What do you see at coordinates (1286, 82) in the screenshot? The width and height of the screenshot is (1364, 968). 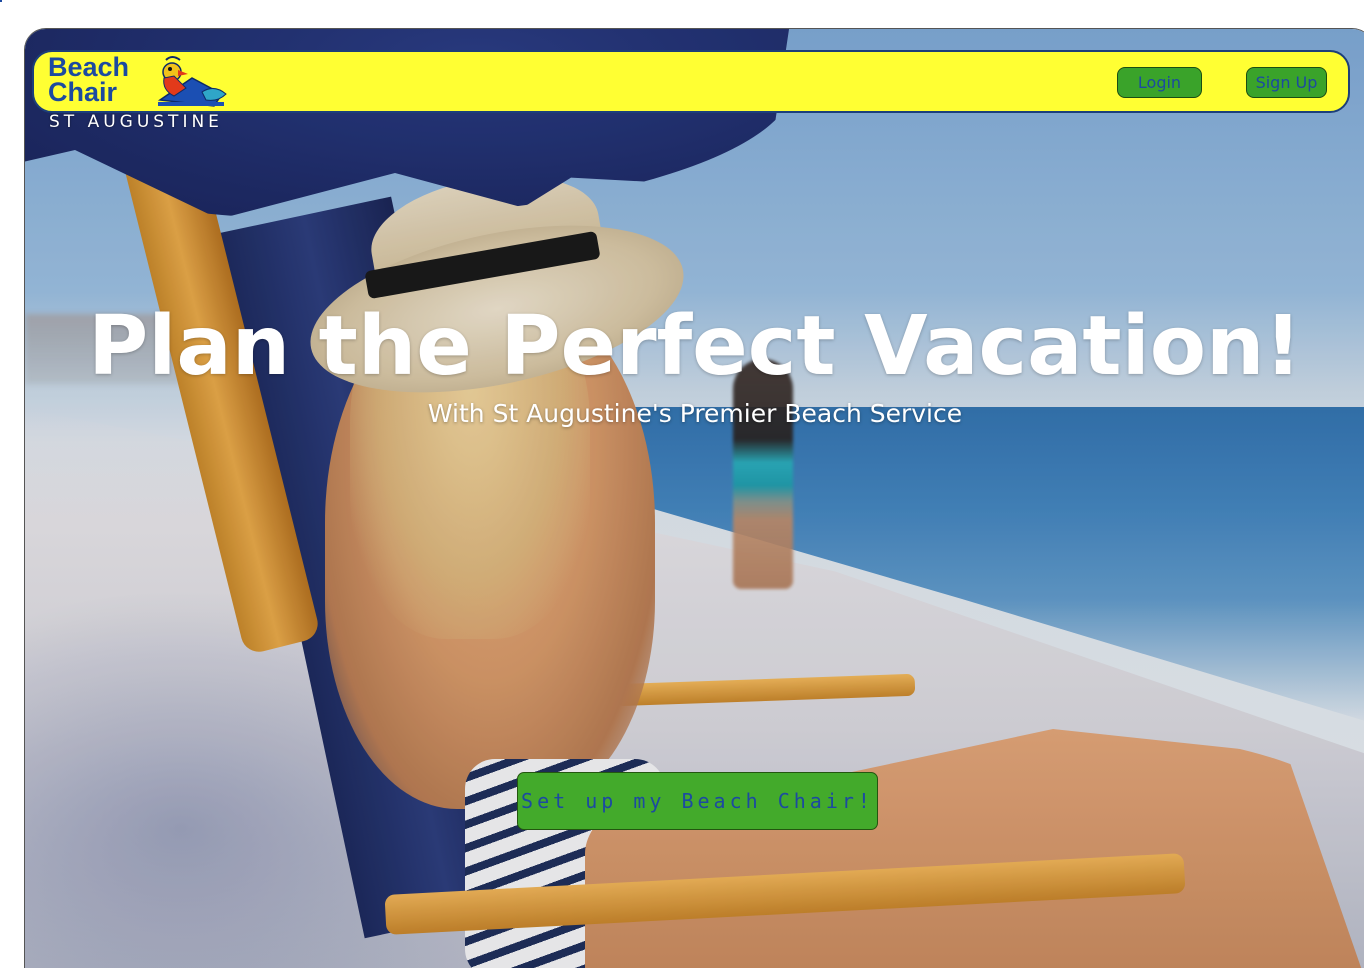 I see `signup-button: Sign Up` at bounding box center [1286, 82].